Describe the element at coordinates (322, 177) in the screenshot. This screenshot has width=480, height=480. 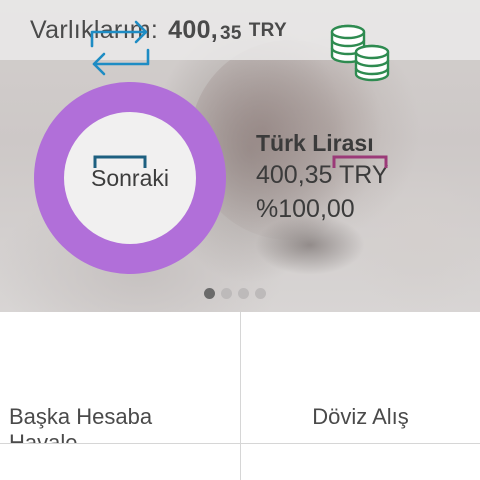
I see `asset-details: Türk Lirası 400,35 TRY %100,00` at that location.